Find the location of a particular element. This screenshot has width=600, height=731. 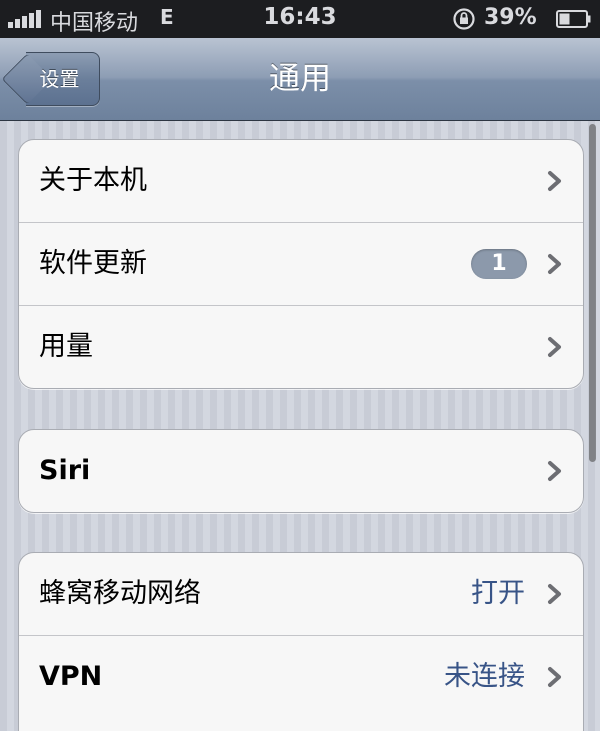

battery-percent: 39% is located at coordinates (510, 17).